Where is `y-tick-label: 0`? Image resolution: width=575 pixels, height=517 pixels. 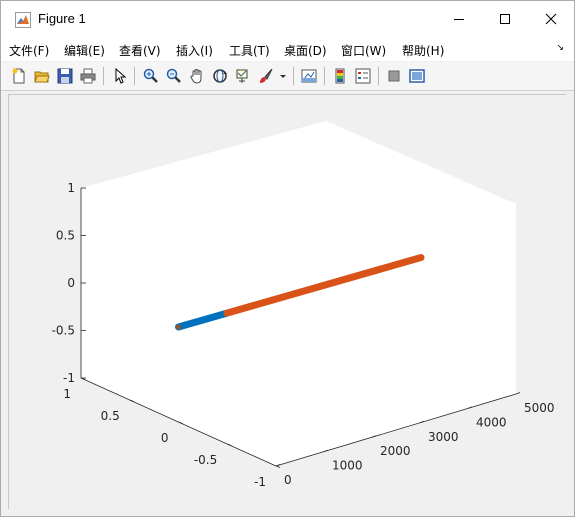
y-tick-label: 0 is located at coordinates (165, 438).